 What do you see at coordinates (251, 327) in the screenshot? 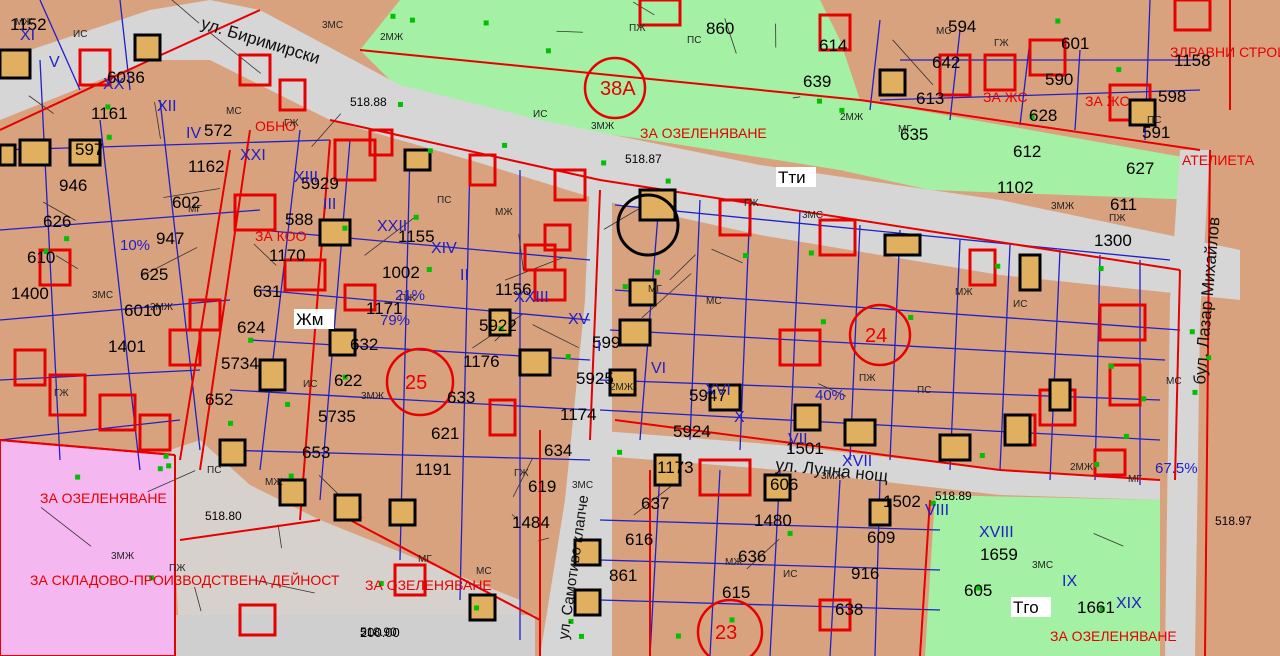
I see `lot-number: 624` at bounding box center [251, 327].